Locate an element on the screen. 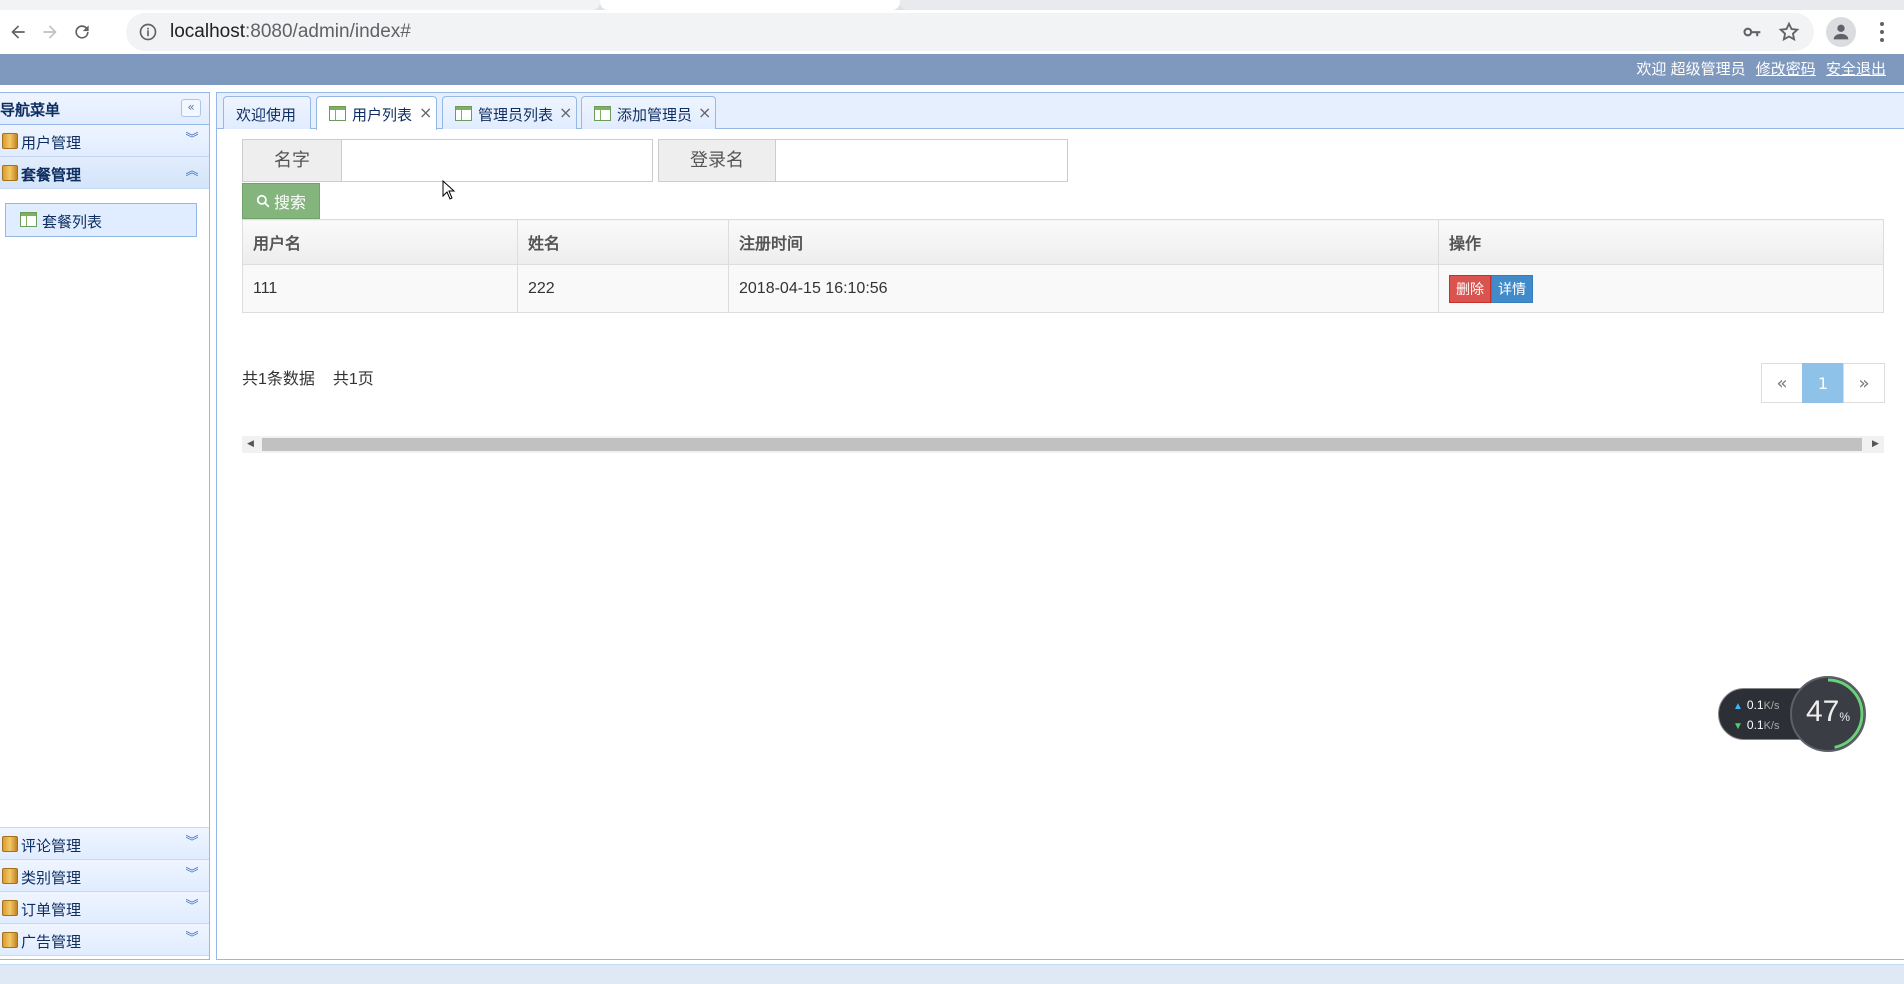  star-icon is located at coordinates (1789, 32).